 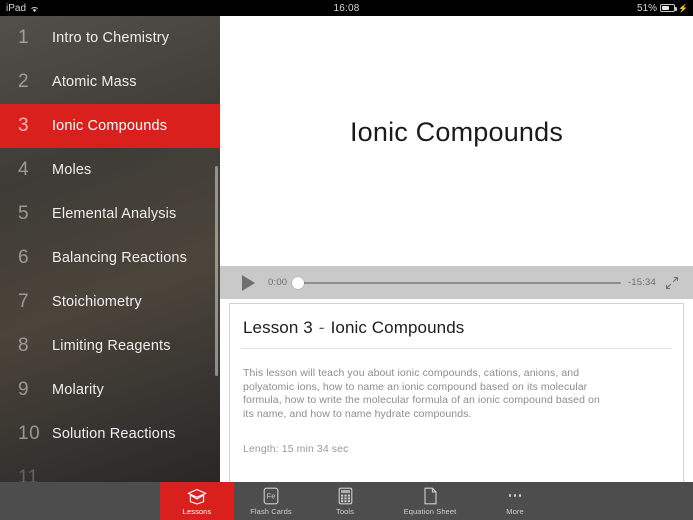 I want to click on svg-text: Fe, so click(x=271, y=495).